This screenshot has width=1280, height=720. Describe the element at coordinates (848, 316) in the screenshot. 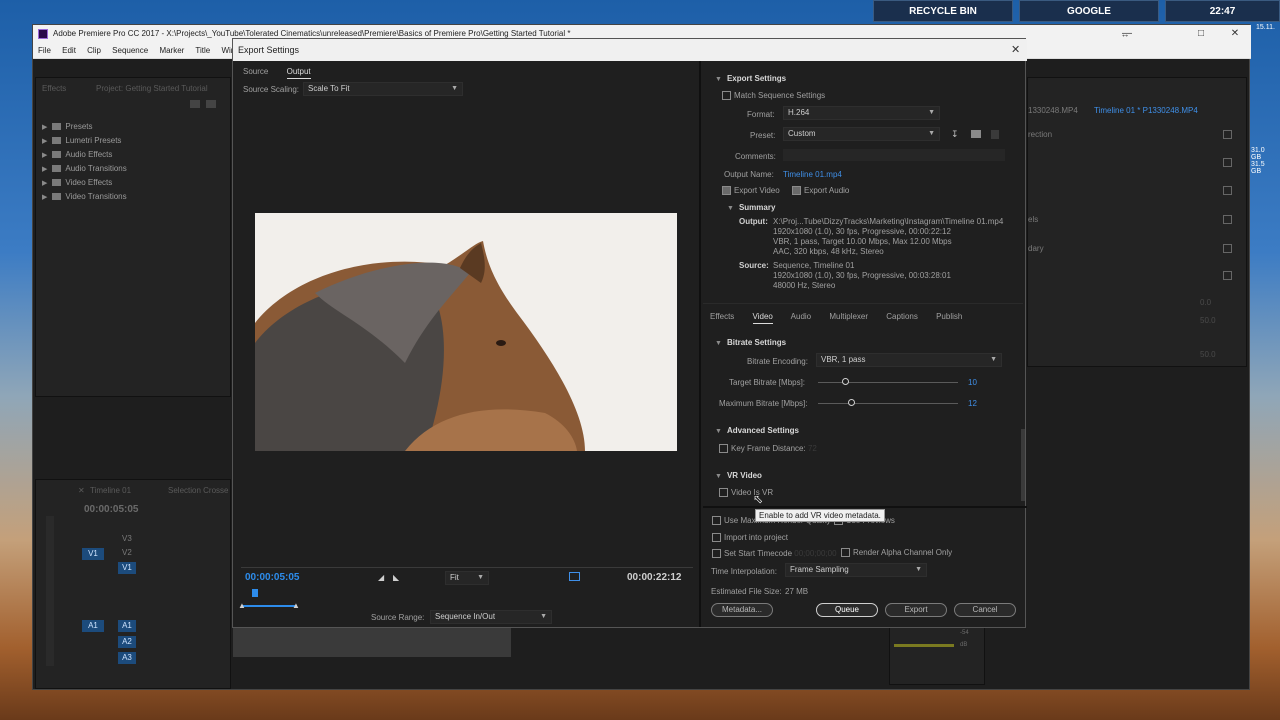

I see `tab-multiplexer: Multiplexer` at that location.